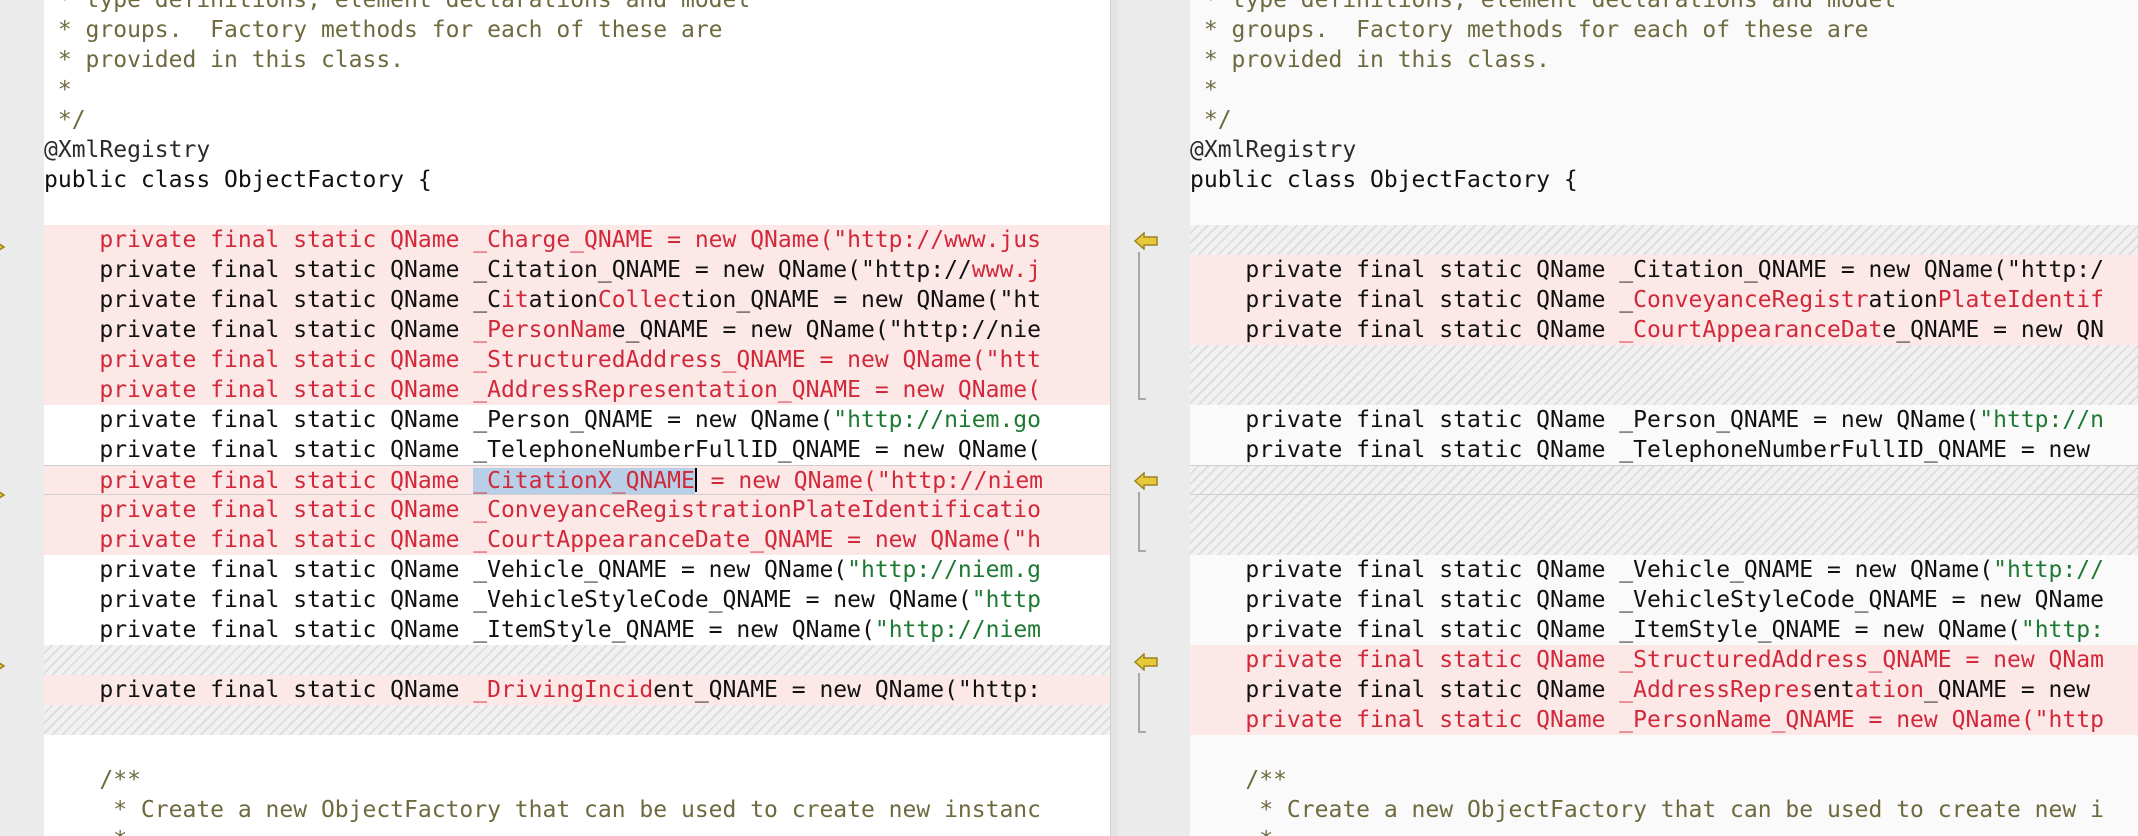 The height and width of the screenshot is (836, 2138). What do you see at coordinates (577, 120) in the screenshot?
I see `code-line: */` at bounding box center [577, 120].